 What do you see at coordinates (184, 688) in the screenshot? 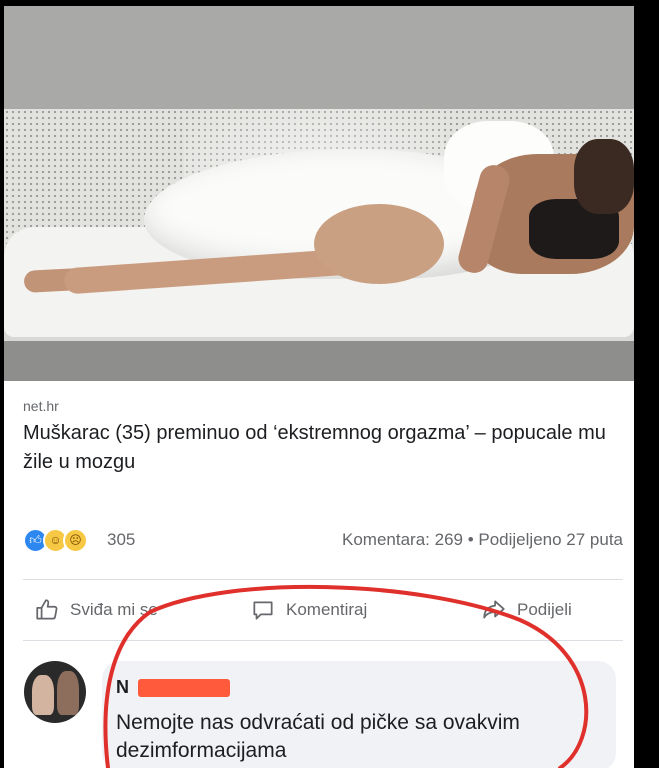
I see `redaction-mark` at bounding box center [184, 688].